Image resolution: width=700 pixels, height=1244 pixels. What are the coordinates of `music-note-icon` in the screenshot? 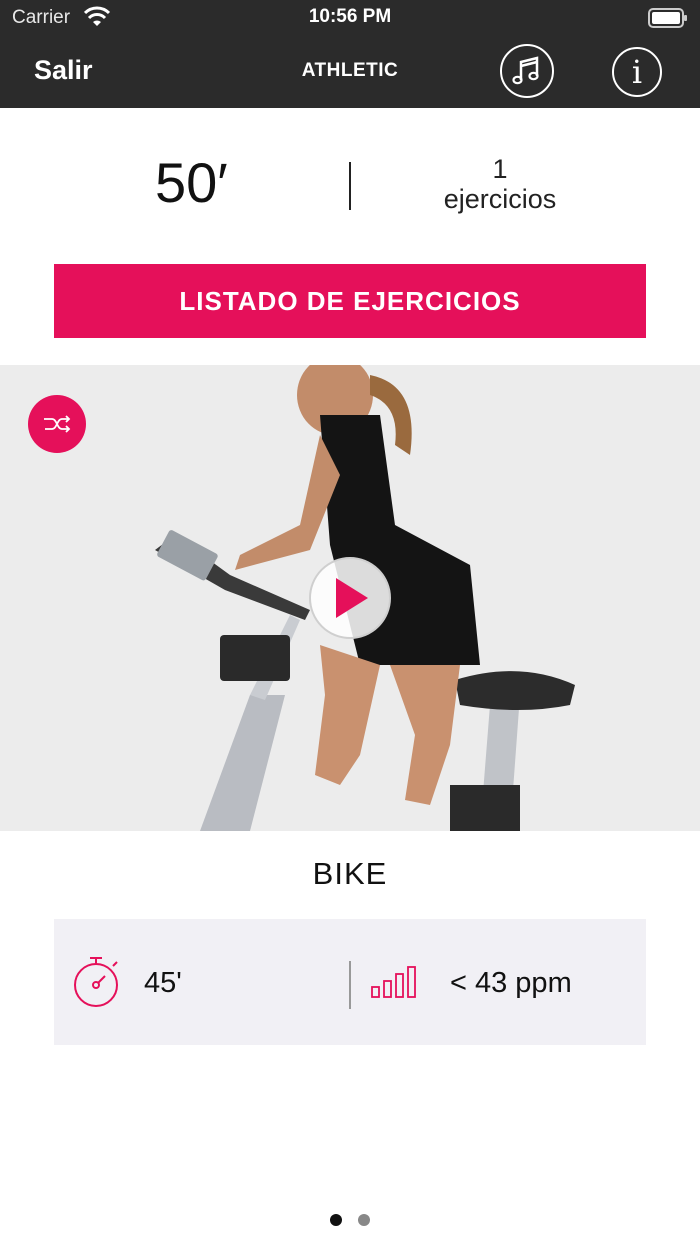 It's located at (525, 70).